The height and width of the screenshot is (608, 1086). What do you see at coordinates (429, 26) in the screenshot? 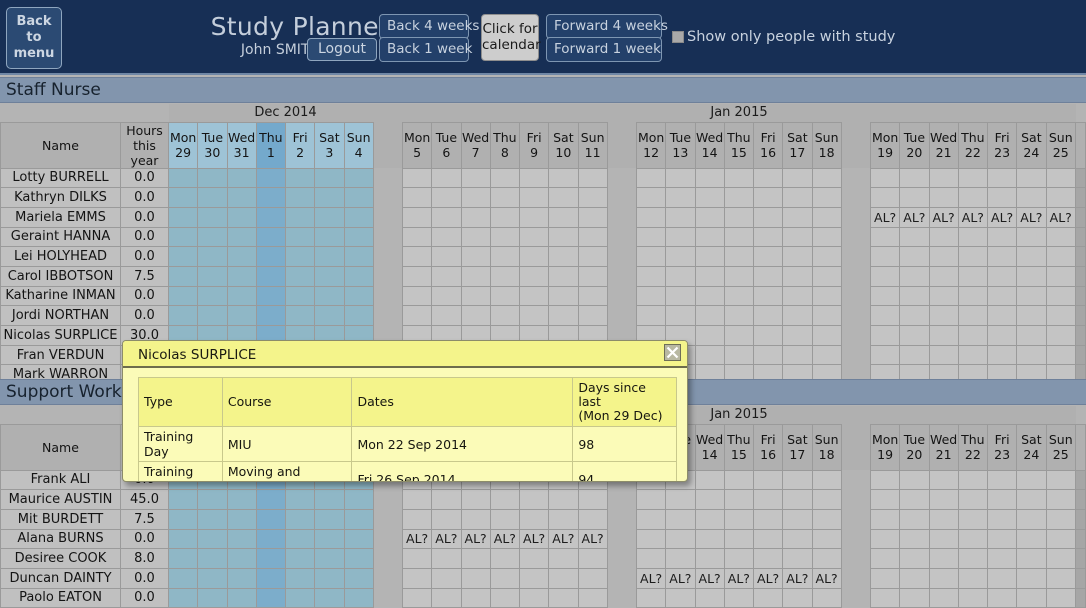
I see `back-4-weeks-button: Back 4 weeks` at bounding box center [429, 26].